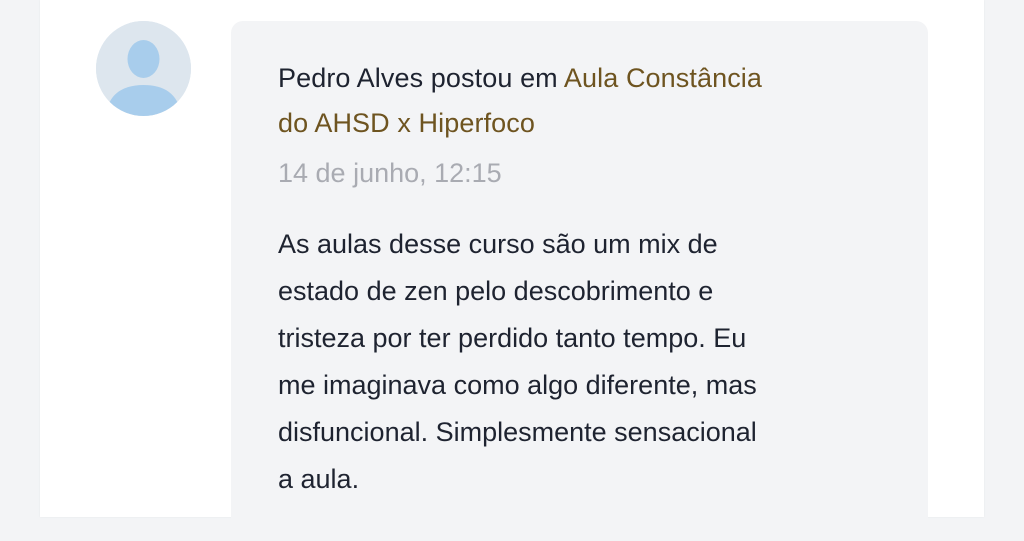 The width and height of the screenshot is (1024, 541). I want to click on post-timestamp: 14 de junho, 12:15, so click(390, 173).